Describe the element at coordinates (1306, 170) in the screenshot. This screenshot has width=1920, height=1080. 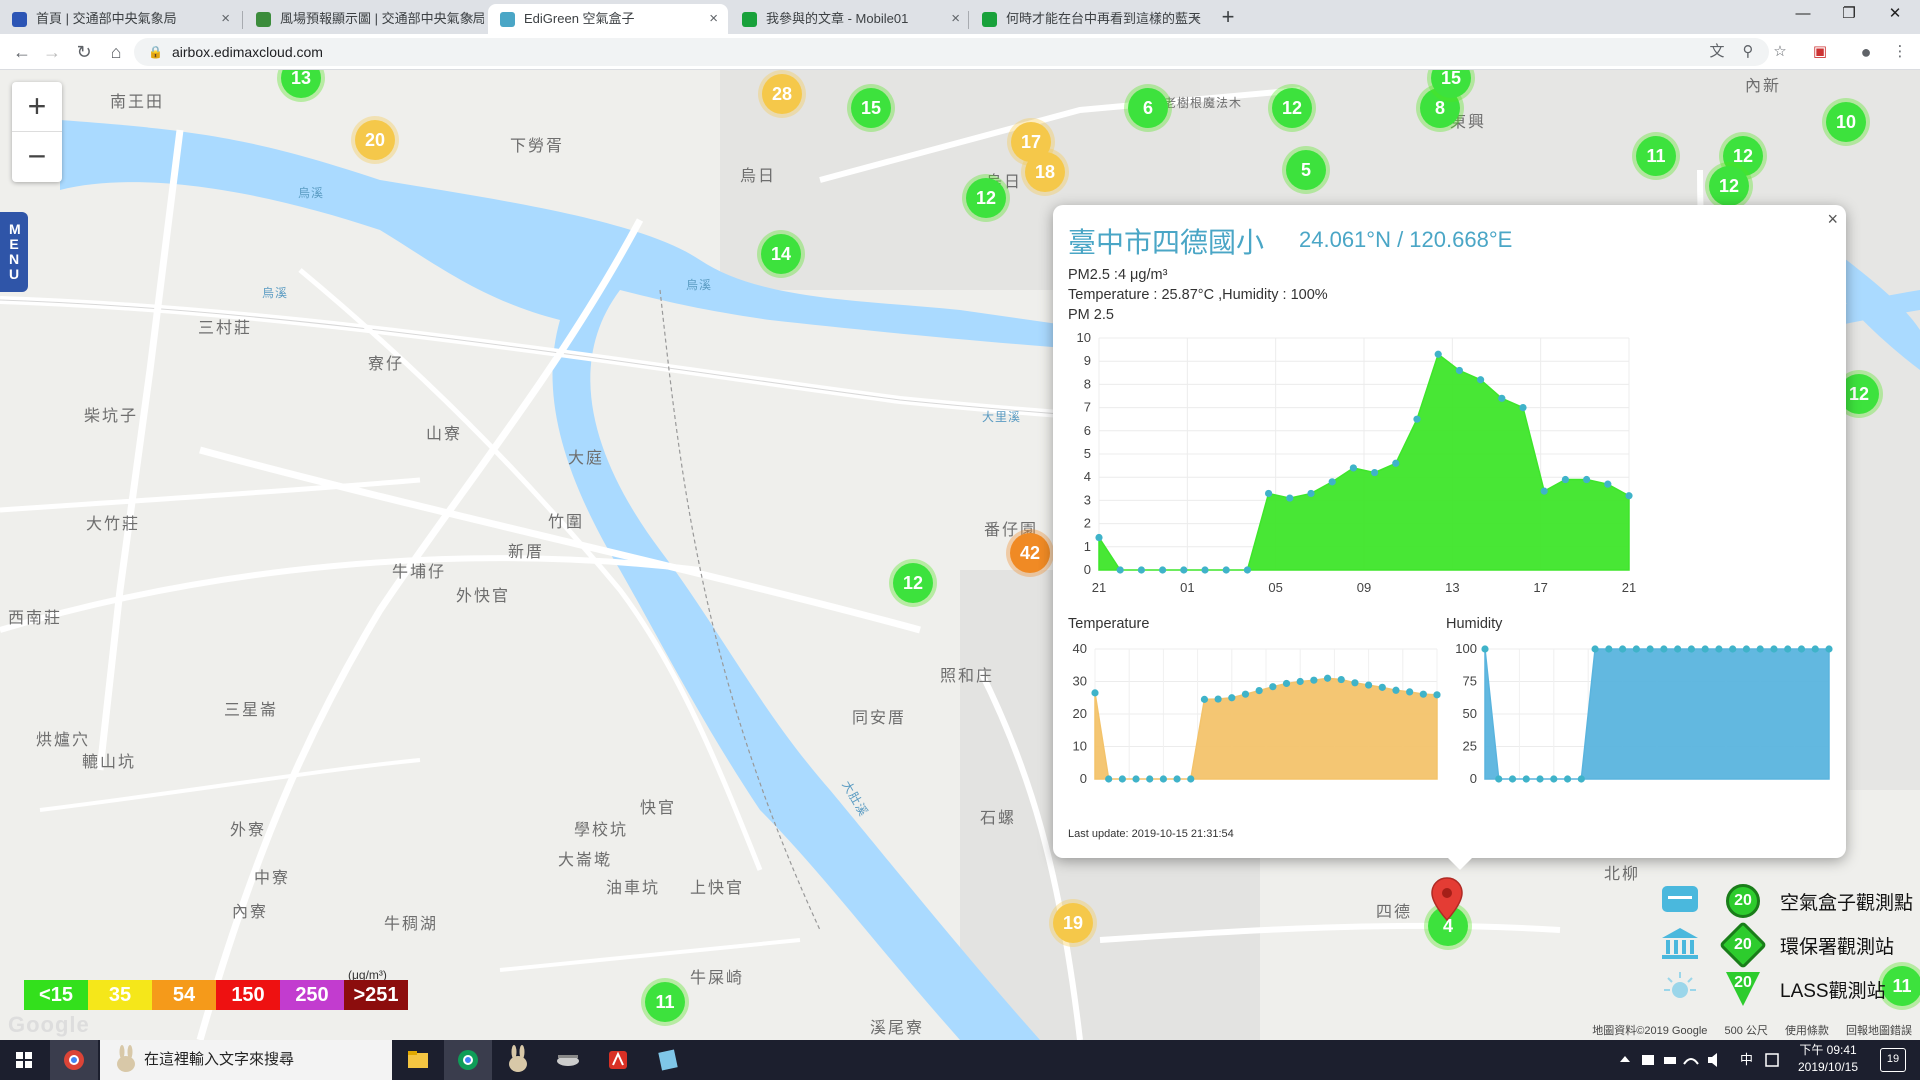
I see `sensor-cluster: 5` at that location.